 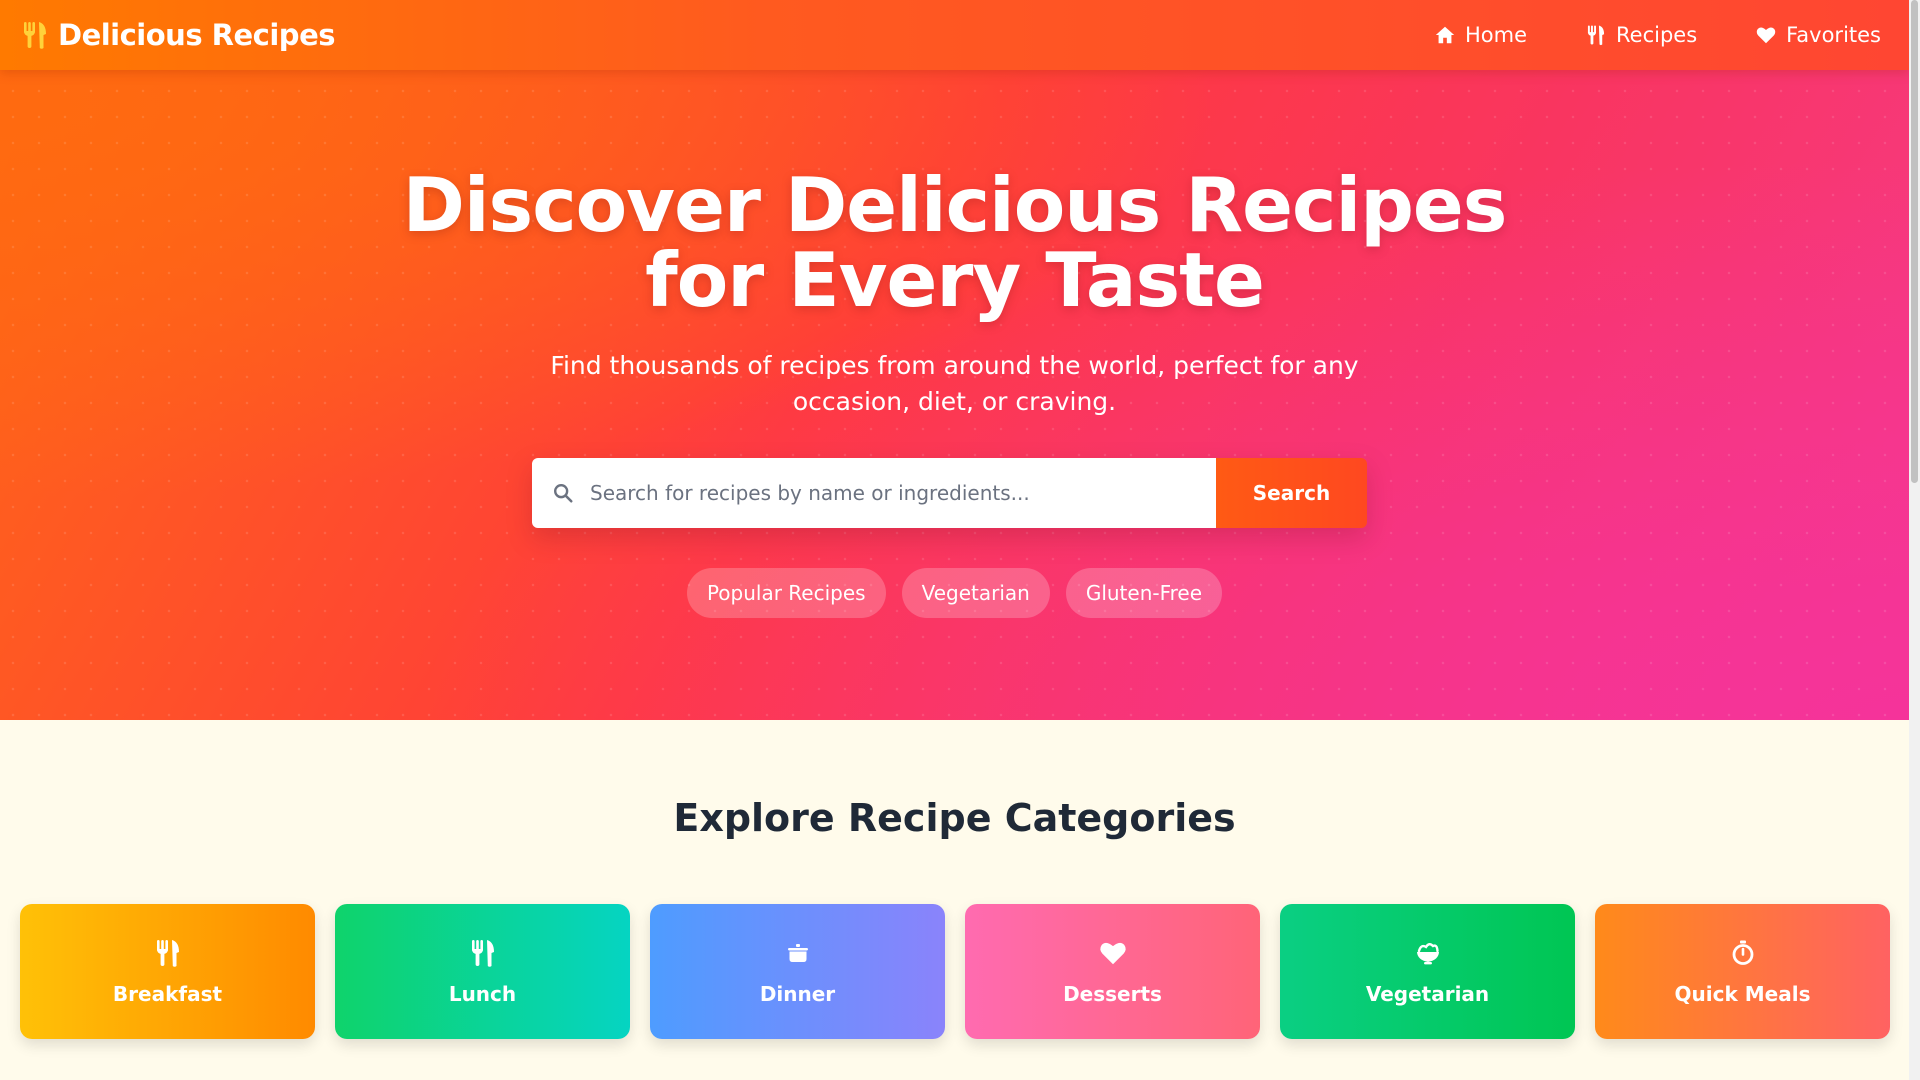 What do you see at coordinates (1112, 971) in the screenshot?
I see `category-card-desserts: Desserts` at bounding box center [1112, 971].